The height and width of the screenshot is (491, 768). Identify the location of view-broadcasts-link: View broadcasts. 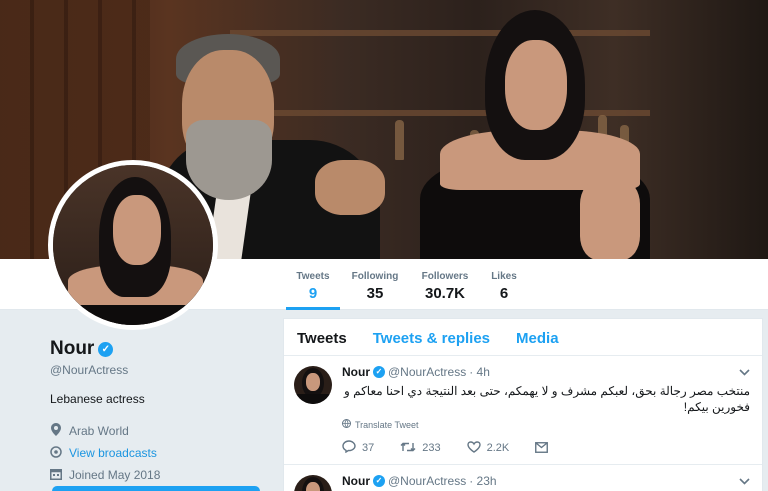
(113, 453).